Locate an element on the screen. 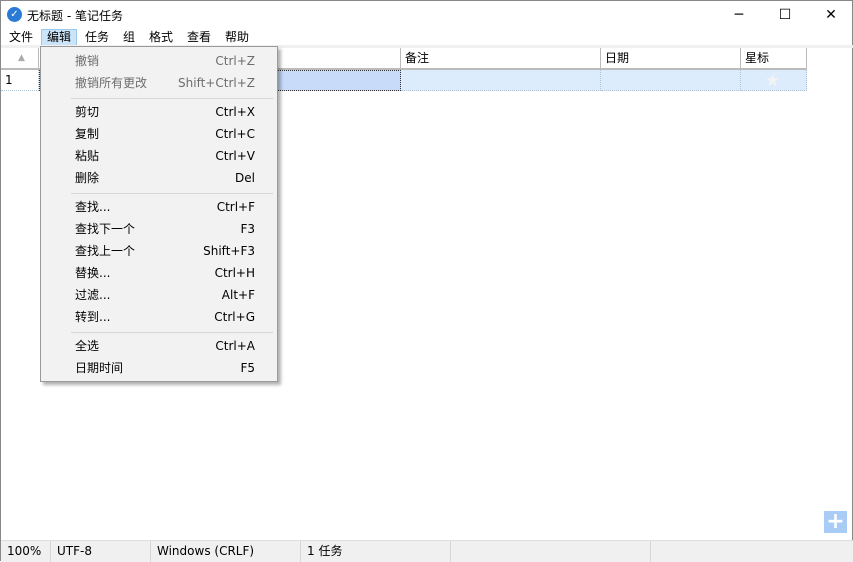 The height and width of the screenshot is (562, 853). menu-item-cut: 剪切 Ctrl+X is located at coordinates (159, 112).